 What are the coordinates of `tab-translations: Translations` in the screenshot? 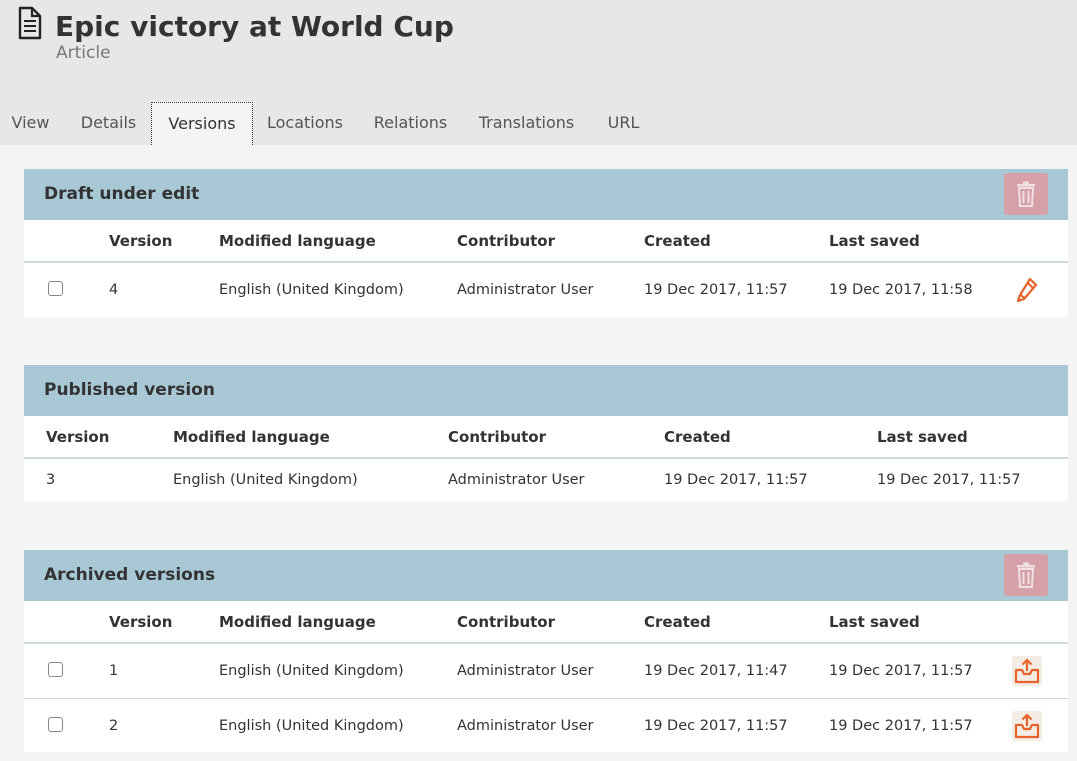 It's located at (526, 123).